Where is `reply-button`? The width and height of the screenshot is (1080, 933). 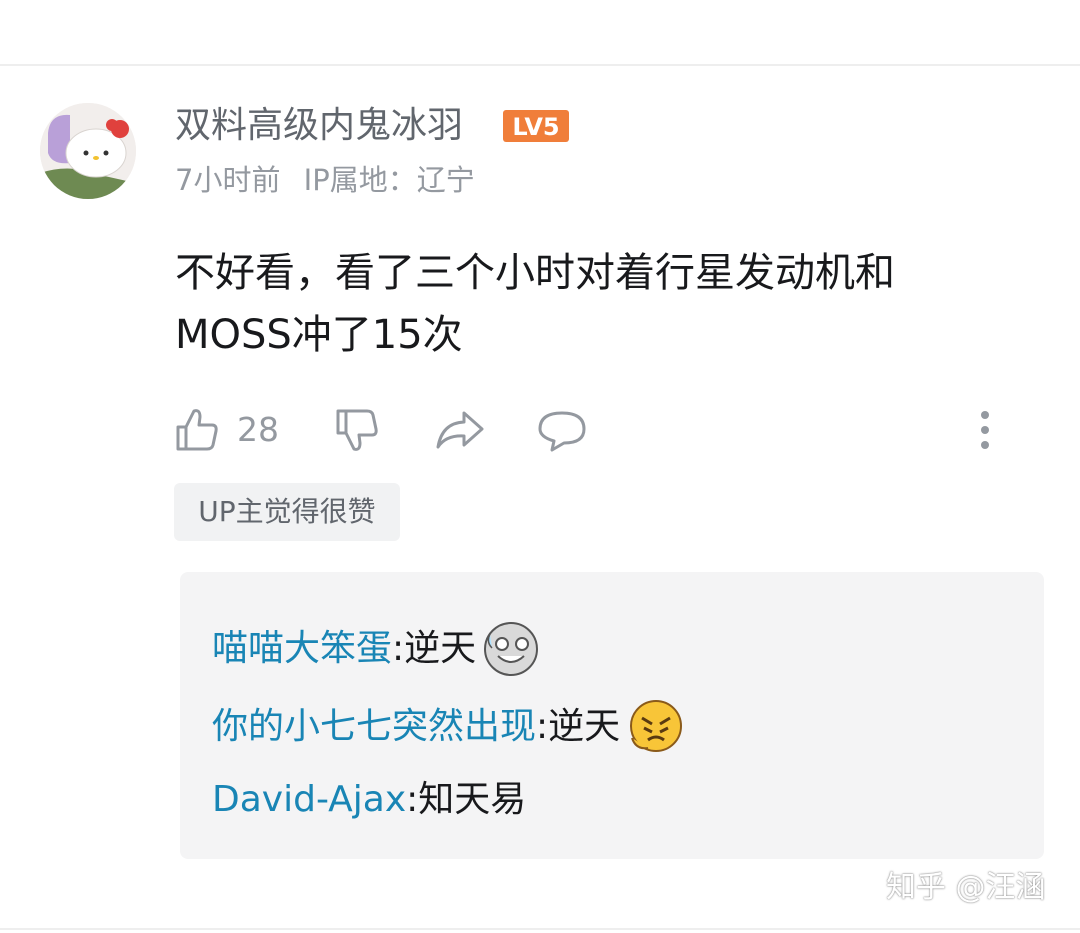 reply-button is located at coordinates (562, 430).